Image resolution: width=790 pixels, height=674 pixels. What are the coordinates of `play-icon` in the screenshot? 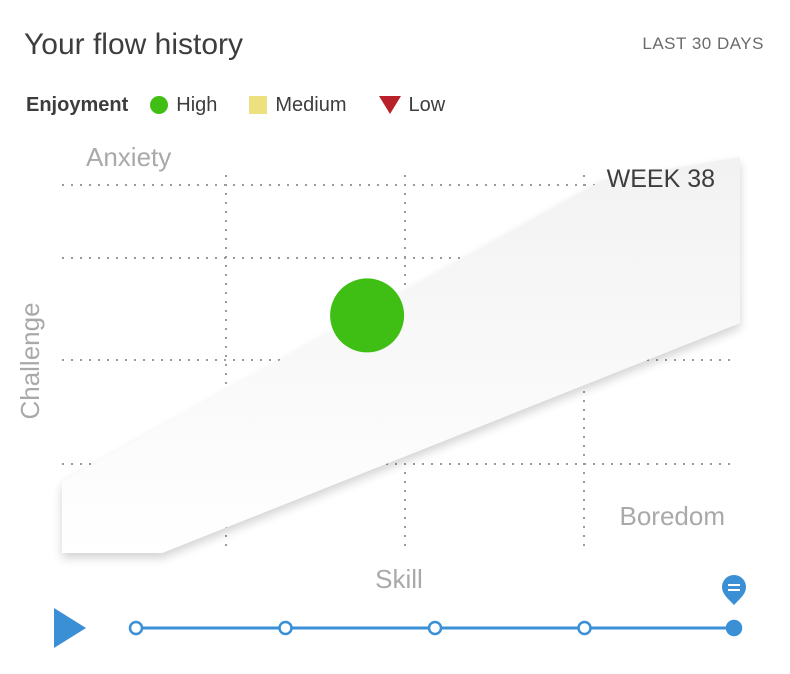 It's located at (70, 628).